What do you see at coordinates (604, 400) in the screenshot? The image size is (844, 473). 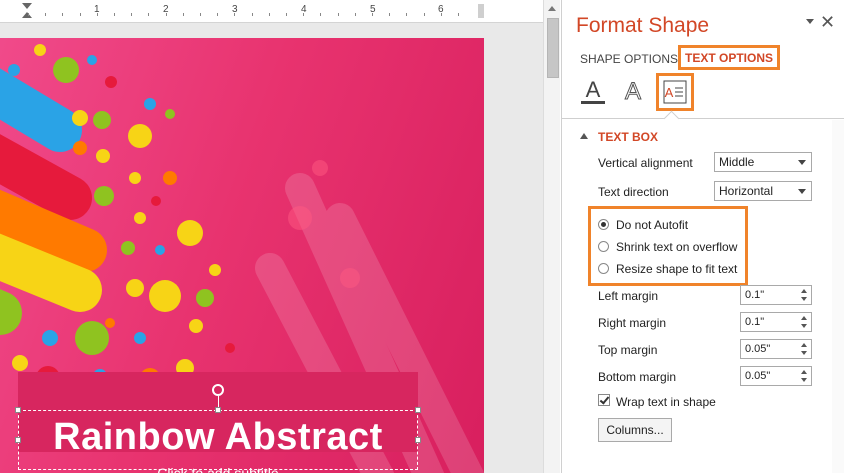 I see `wrap-text-checkbox` at bounding box center [604, 400].